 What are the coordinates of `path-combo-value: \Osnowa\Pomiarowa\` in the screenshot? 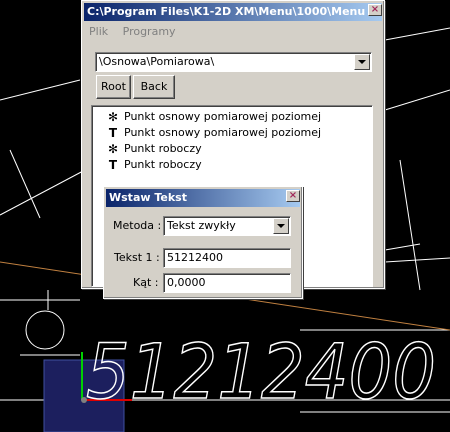 It's located at (157, 61).